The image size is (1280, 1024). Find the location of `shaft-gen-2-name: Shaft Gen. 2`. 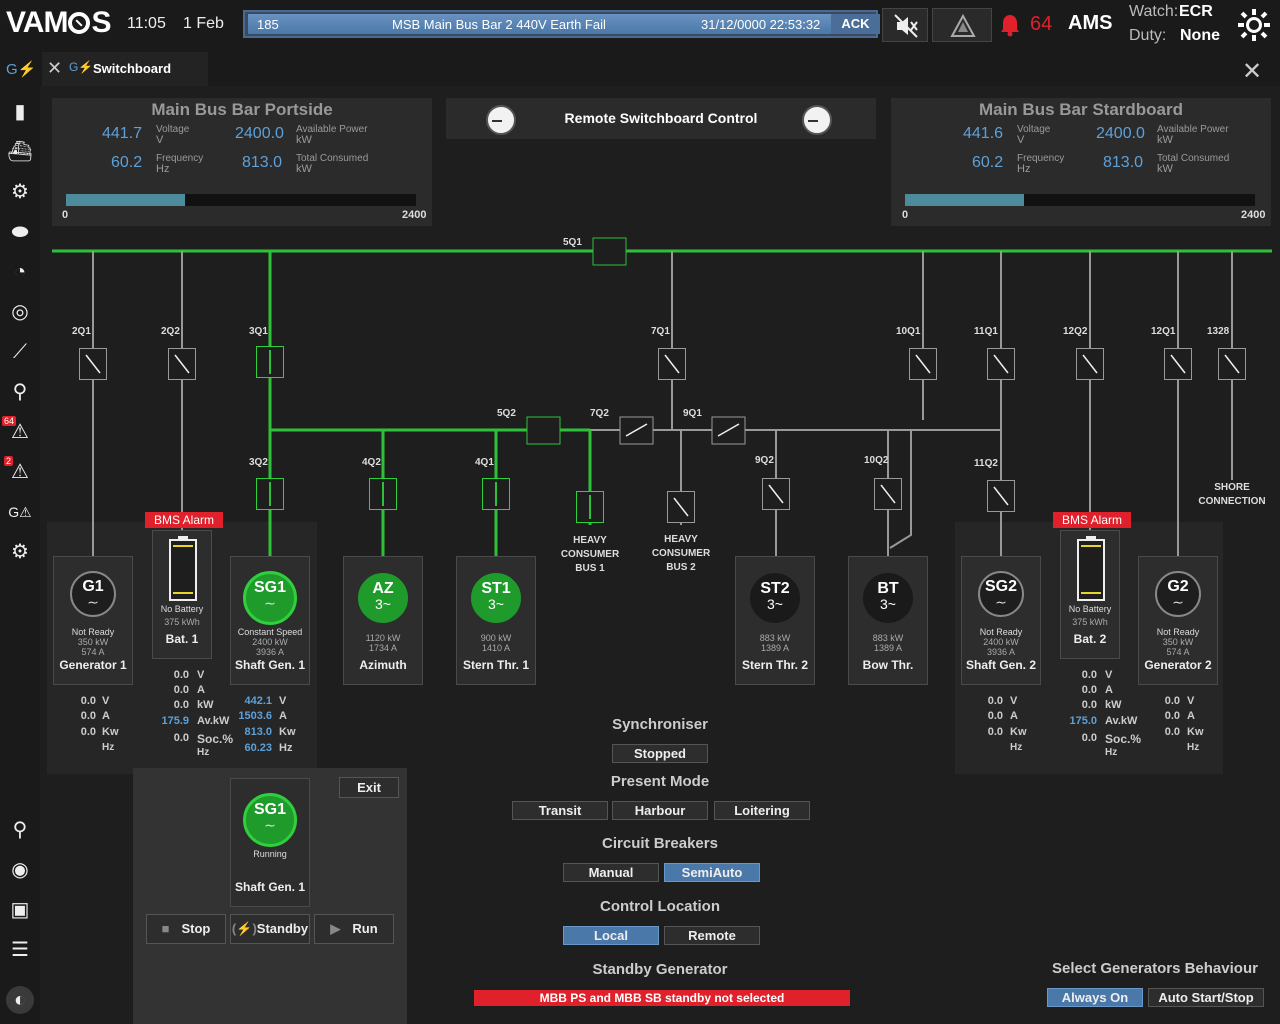

shaft-gen-2-name: Shaft Gen. 2 is located at coordinates (1000, 665).